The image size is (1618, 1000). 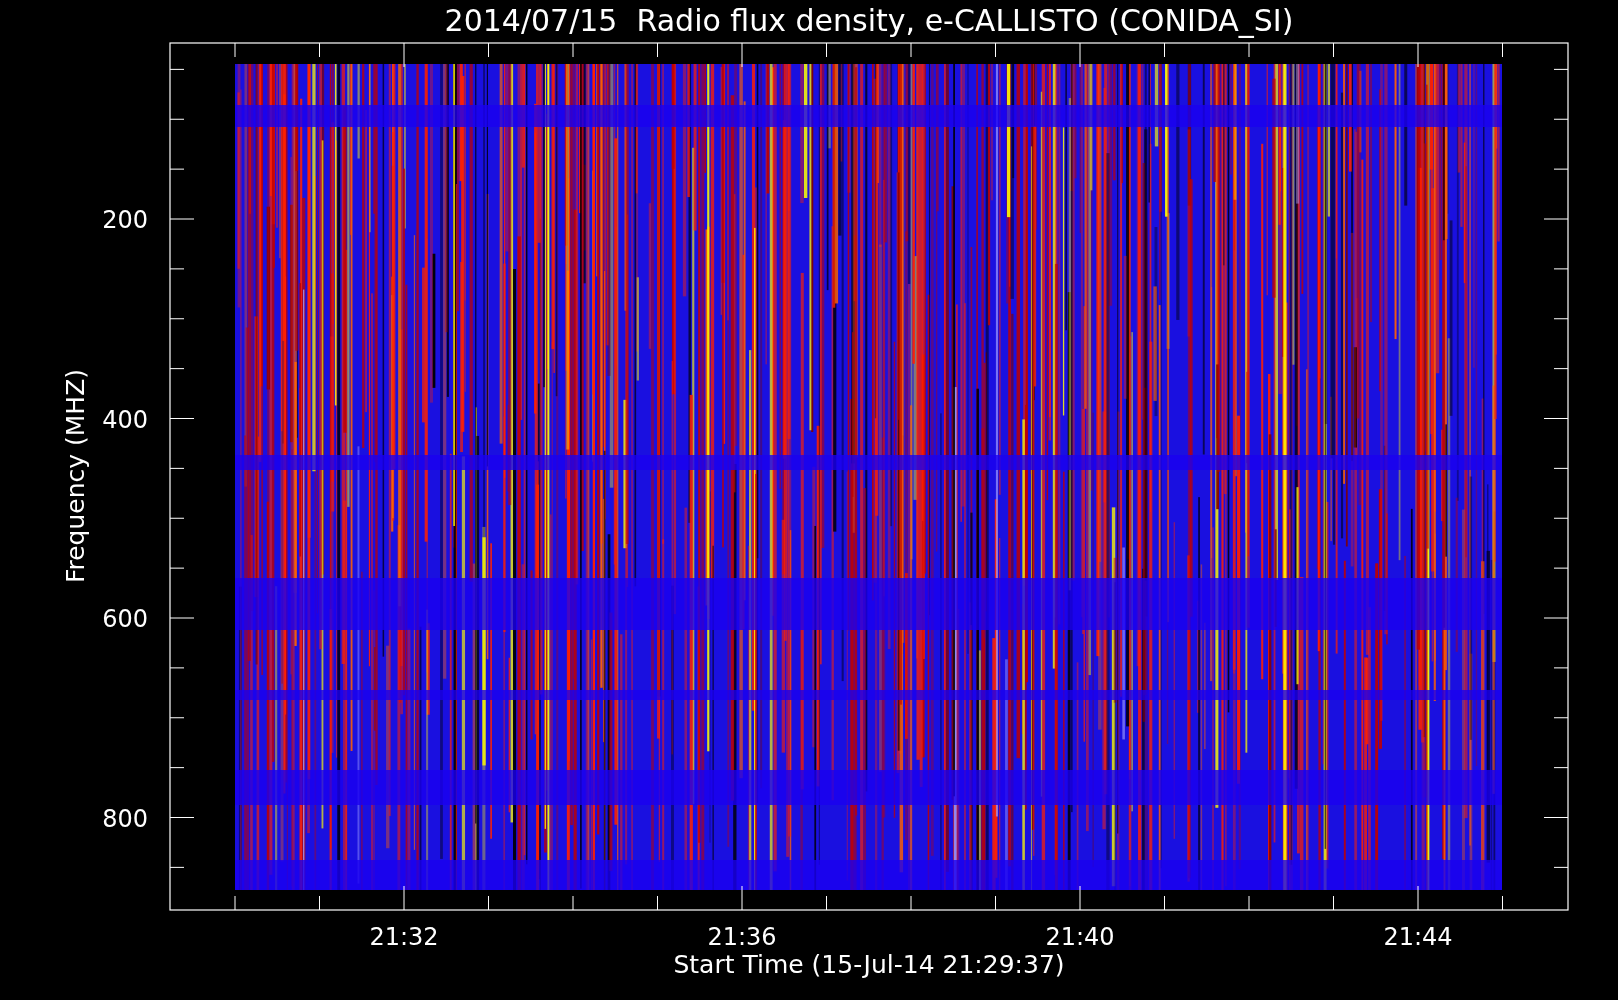 What do you see at coordinates (125, 619) in the screenshot?
I see `y-tick-label: 600` at bounding box center [125, 619].